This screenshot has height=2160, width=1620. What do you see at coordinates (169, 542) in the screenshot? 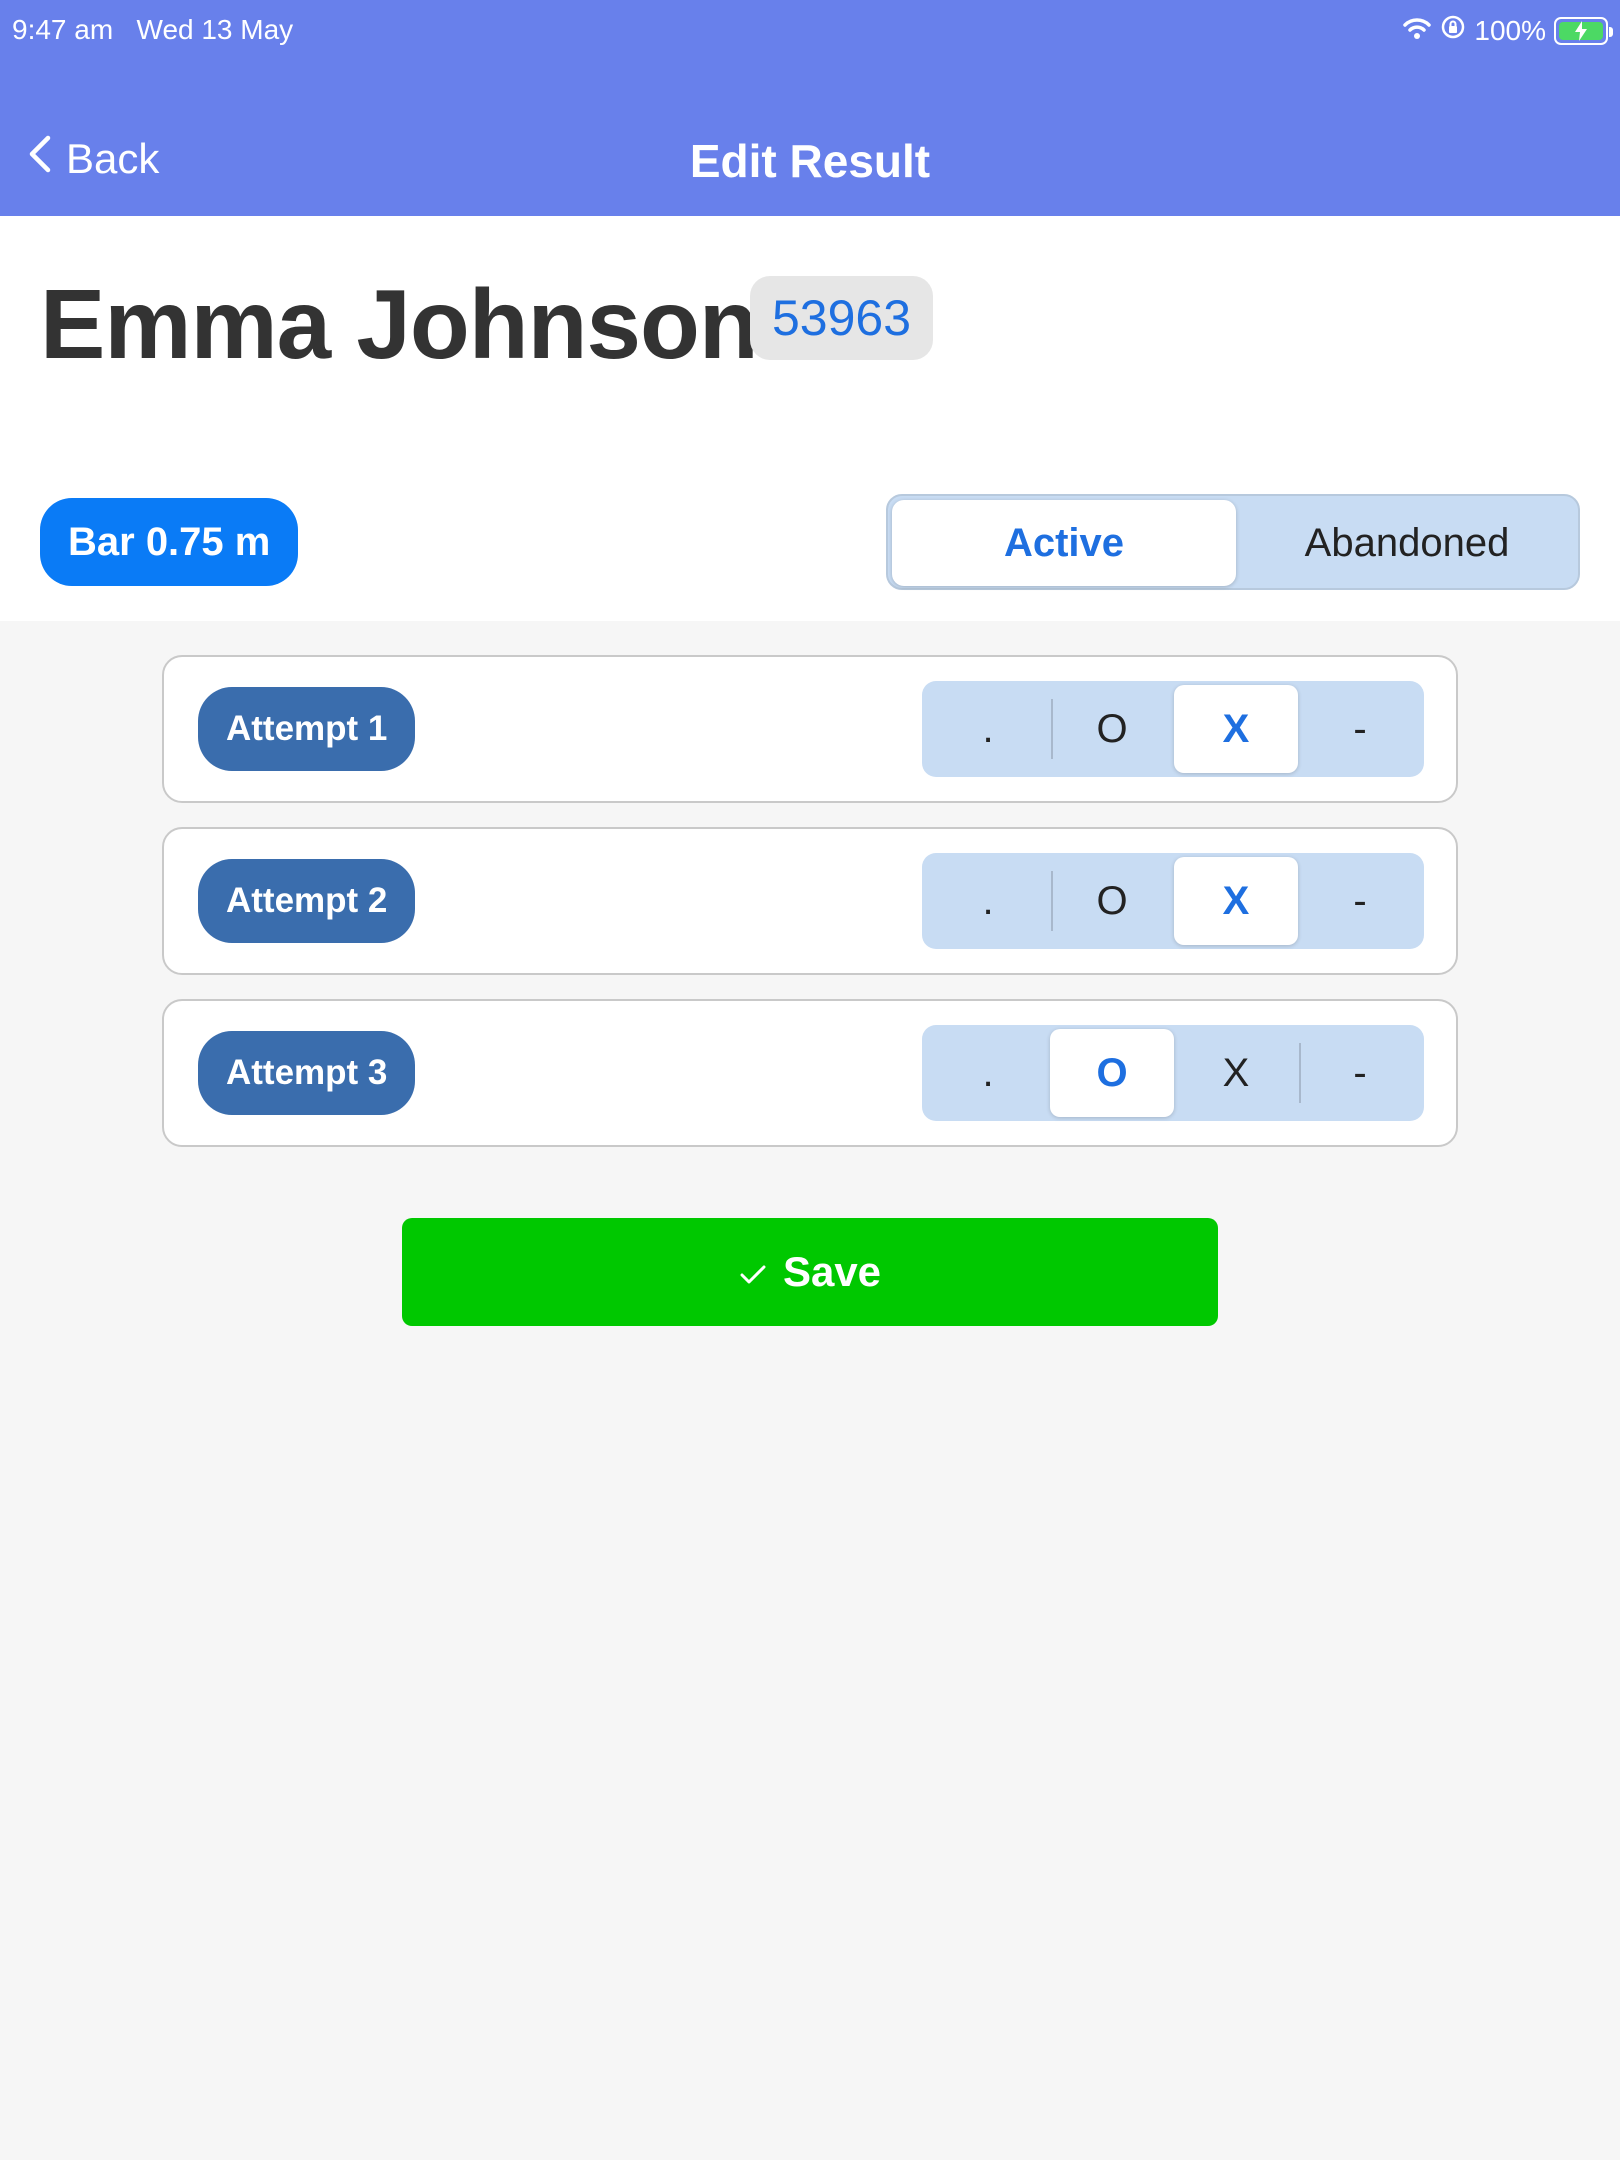
I see `bar-height-badge: Bar 0.75 m` at bounding box center [169, 542].